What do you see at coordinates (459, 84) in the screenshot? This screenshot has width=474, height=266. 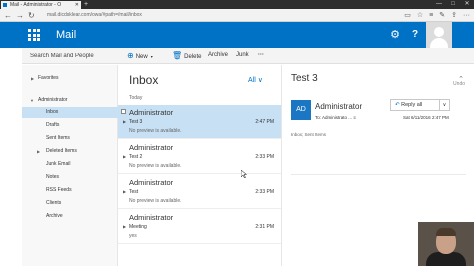 I see `undo-button: Undo` at bounding box center [459, 84].